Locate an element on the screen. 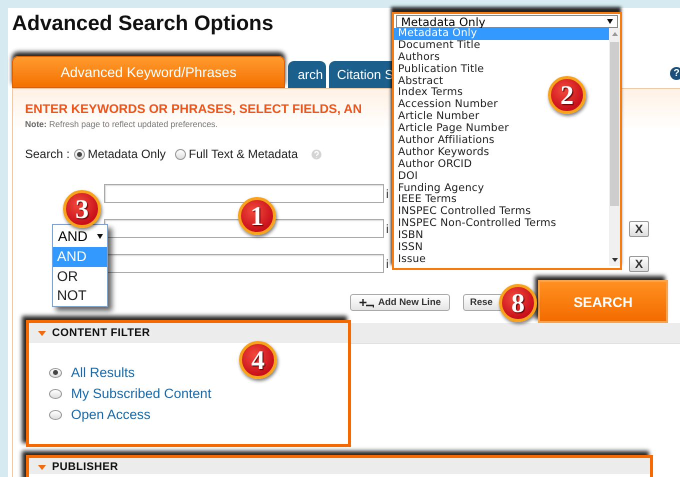 The image size is (680, 477). dropdown-option: INSPEC Controlled Terms is located at coordinates (464, 212).